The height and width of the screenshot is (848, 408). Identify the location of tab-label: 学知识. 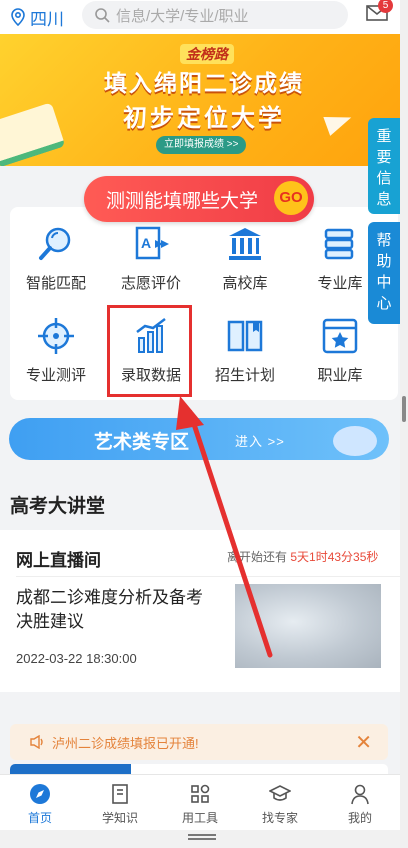
(119, 818).